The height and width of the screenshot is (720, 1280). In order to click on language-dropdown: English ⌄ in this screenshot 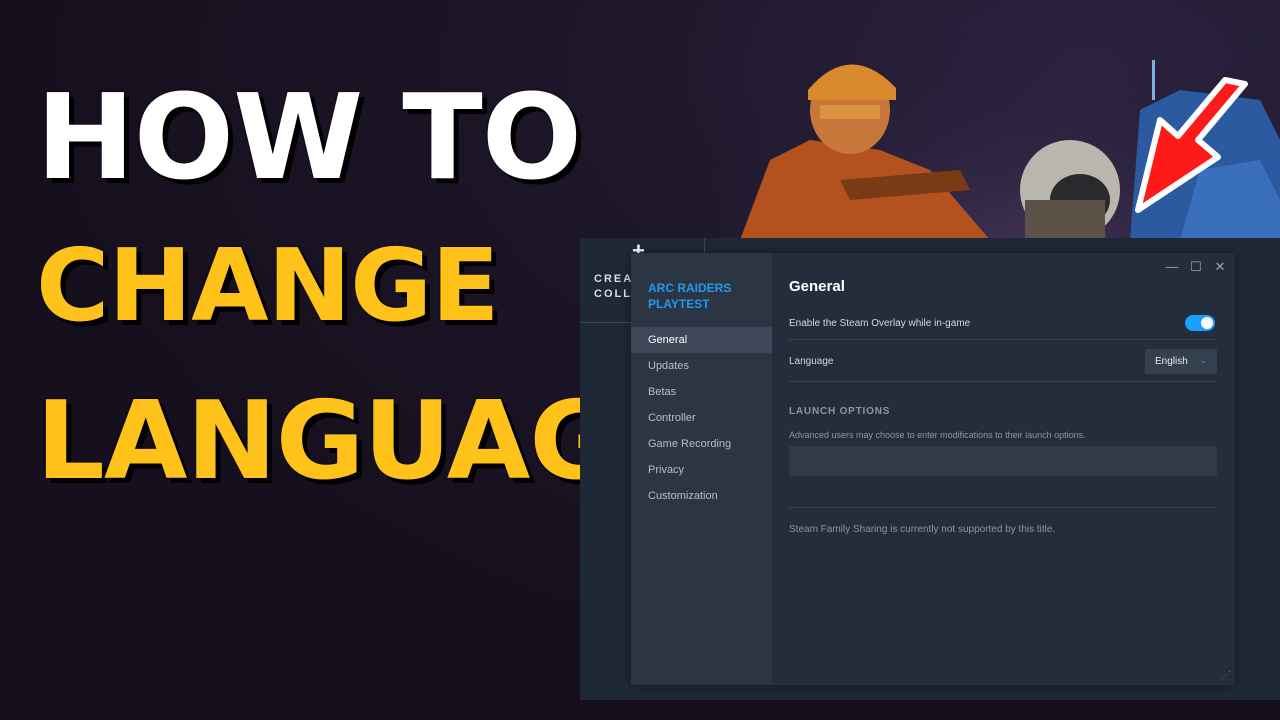, I will do `click(1181, 361)`.